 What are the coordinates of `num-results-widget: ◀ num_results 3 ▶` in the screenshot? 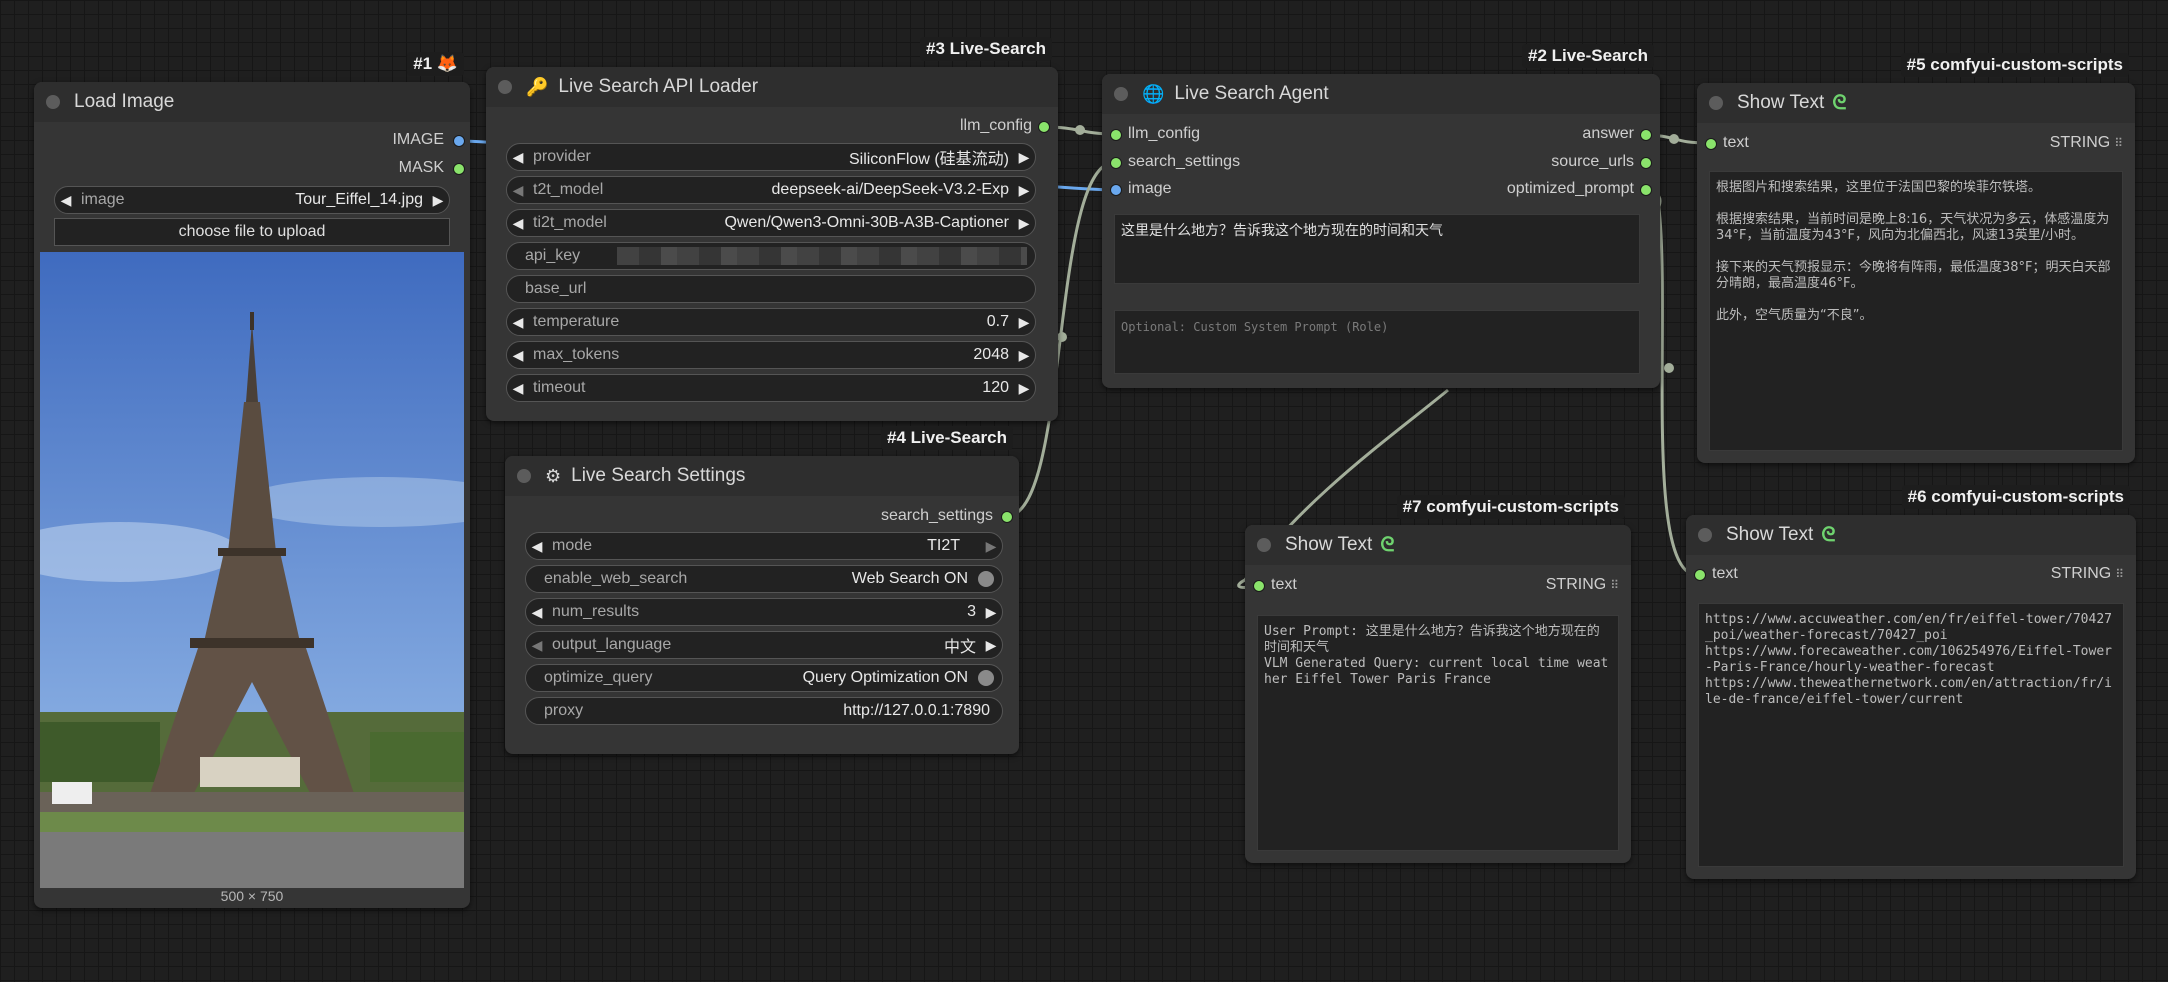 It's located at (764, 612).